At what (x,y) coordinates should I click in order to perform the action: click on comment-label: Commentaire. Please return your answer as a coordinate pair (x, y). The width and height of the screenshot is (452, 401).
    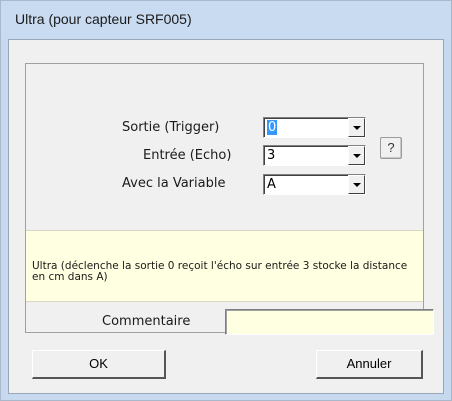
    Looking at the image, I should click on (146, 321).